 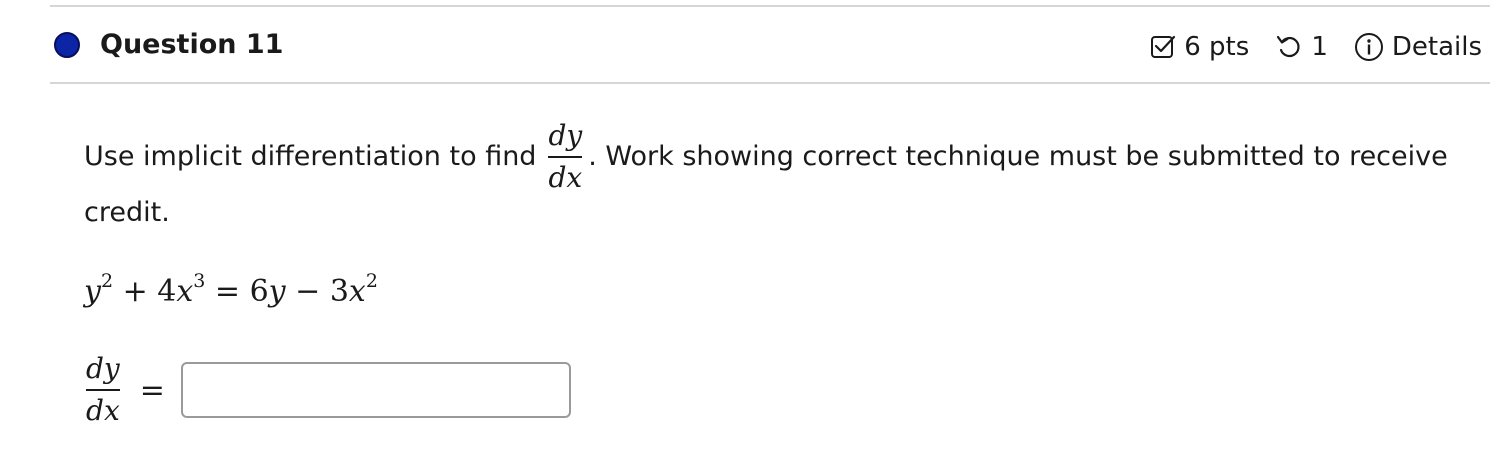 I want to click on details-link: Details, so click(x=1437, y=47).